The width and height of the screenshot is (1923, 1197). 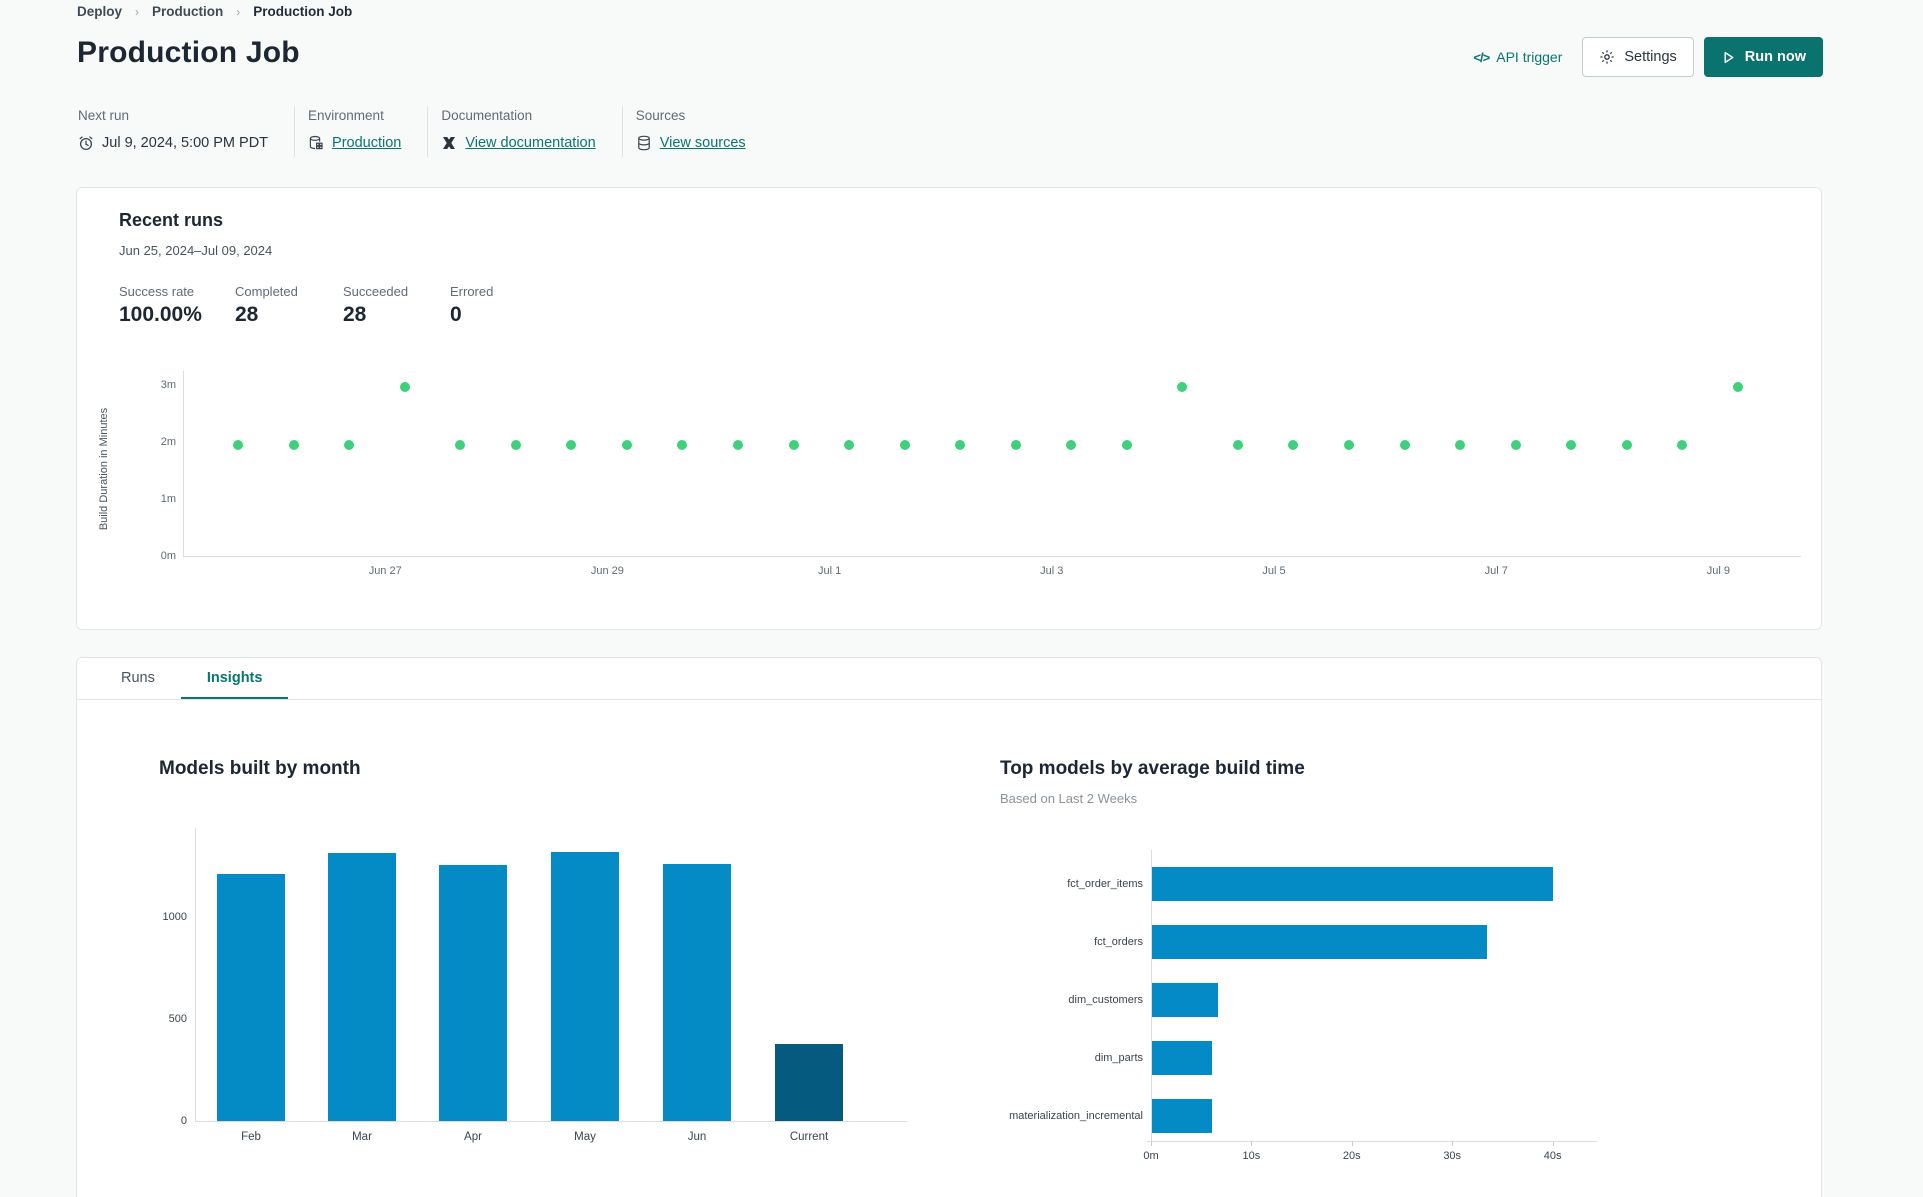 What do you see at coordinates (168, 385) in the screenshot?
I see `y-tick-label: 3m` at bounding box center [168, 385].